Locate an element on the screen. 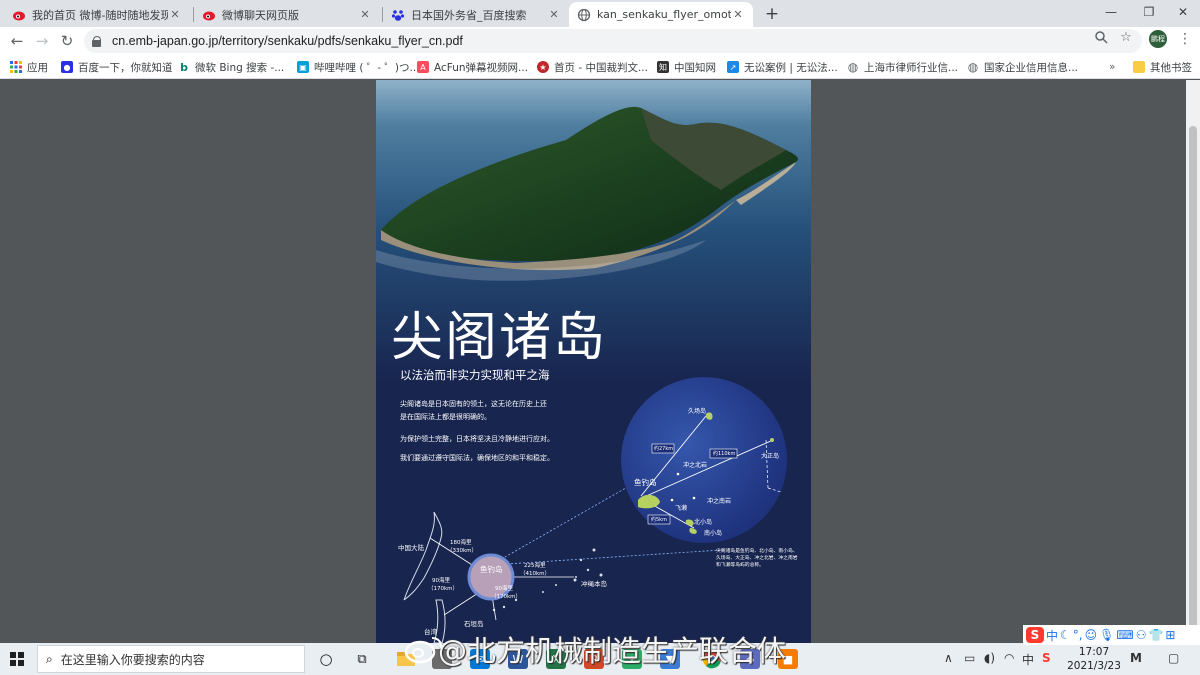 The height and width of the screenshot is (675, 1200). scrollbar-thumb is located at coordinates (1193, 378).